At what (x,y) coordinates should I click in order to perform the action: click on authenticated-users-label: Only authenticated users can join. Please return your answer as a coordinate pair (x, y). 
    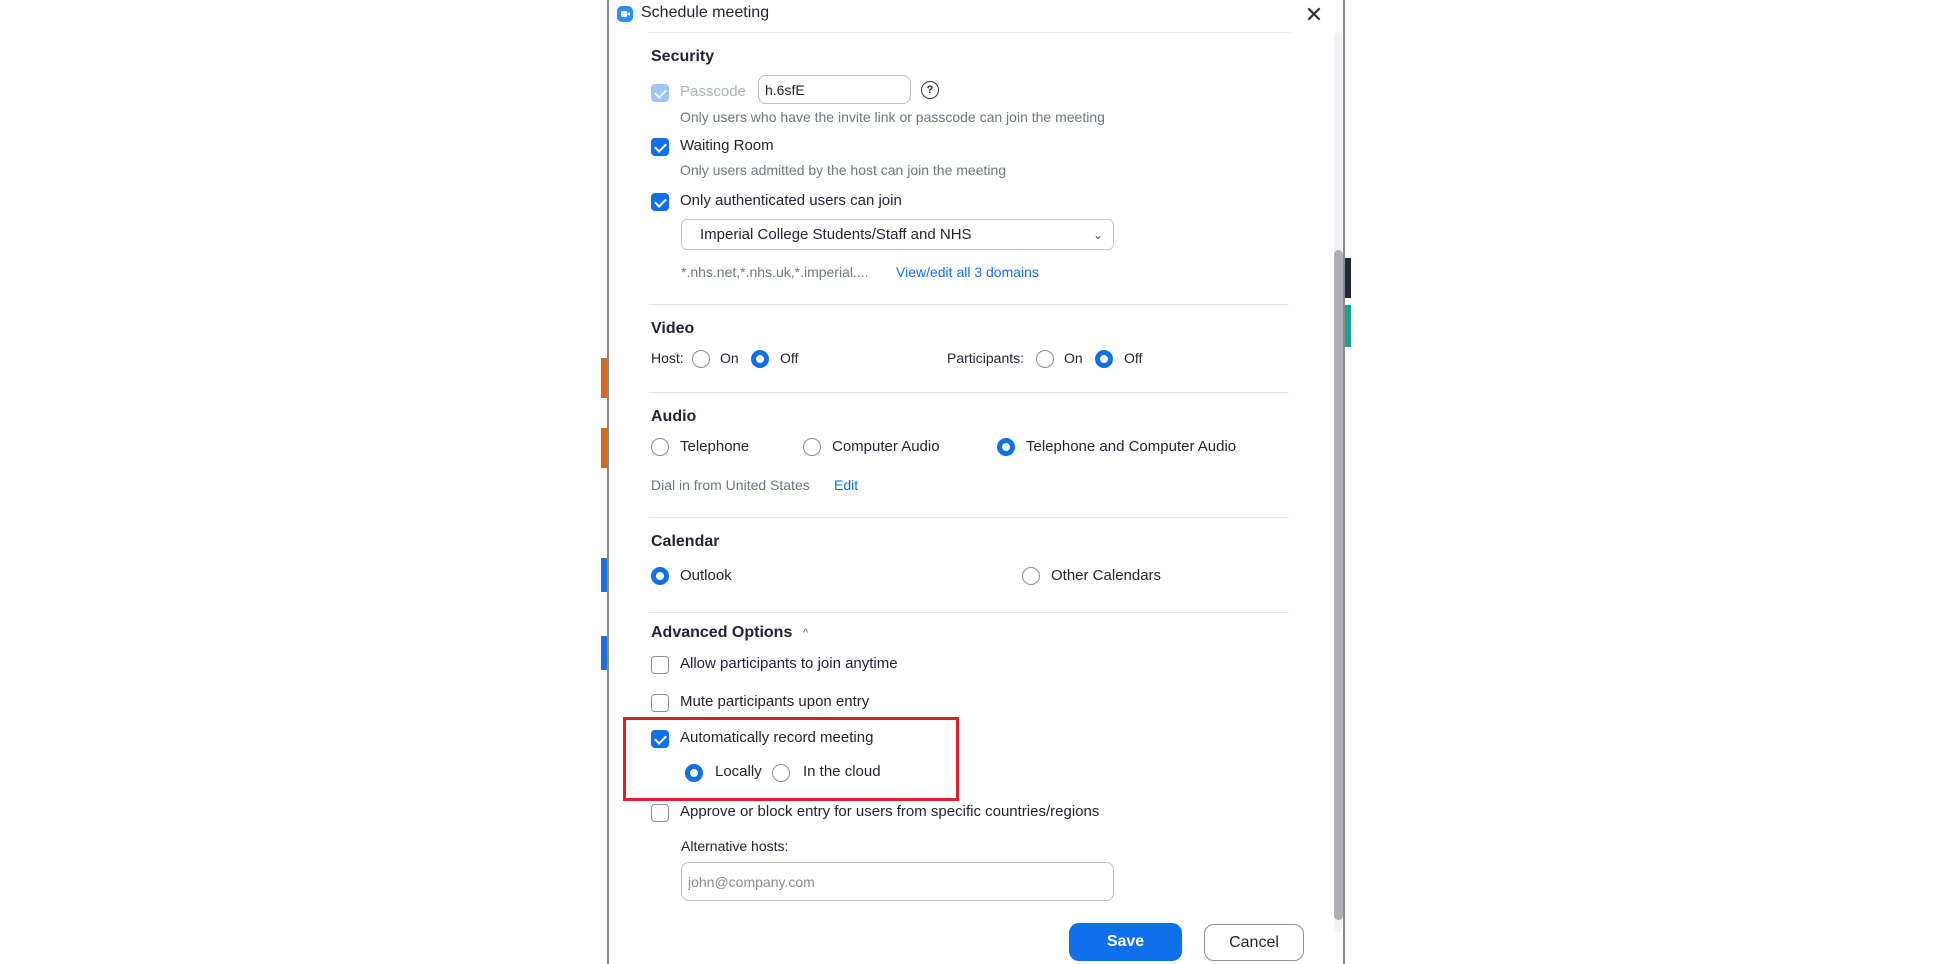
    Looking at the image, I should click on (791, 200).